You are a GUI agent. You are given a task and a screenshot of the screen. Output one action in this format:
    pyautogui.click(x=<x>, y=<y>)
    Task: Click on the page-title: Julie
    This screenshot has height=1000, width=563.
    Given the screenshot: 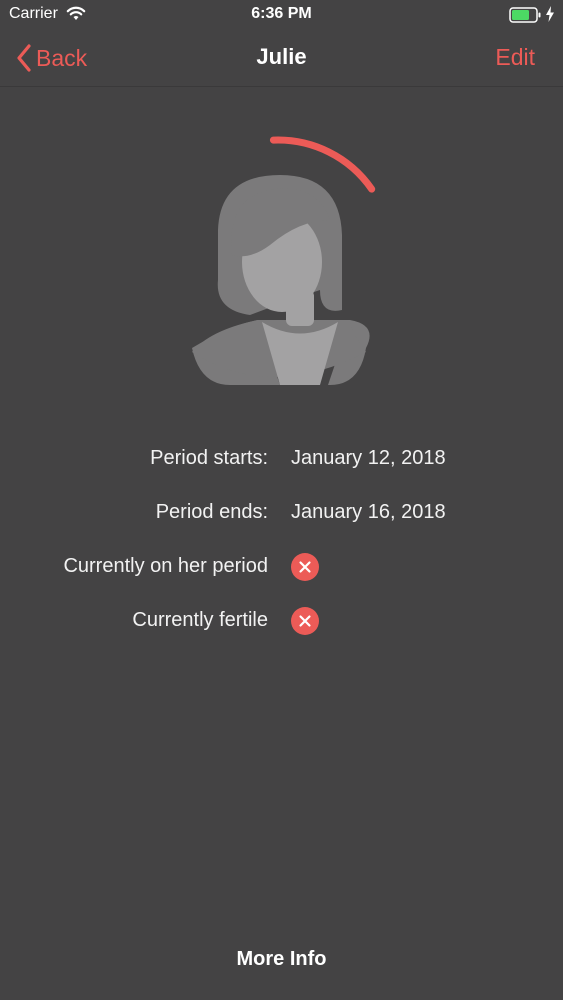 What is the action you would take?
    pyautogui.click(x=281, y=56)
    